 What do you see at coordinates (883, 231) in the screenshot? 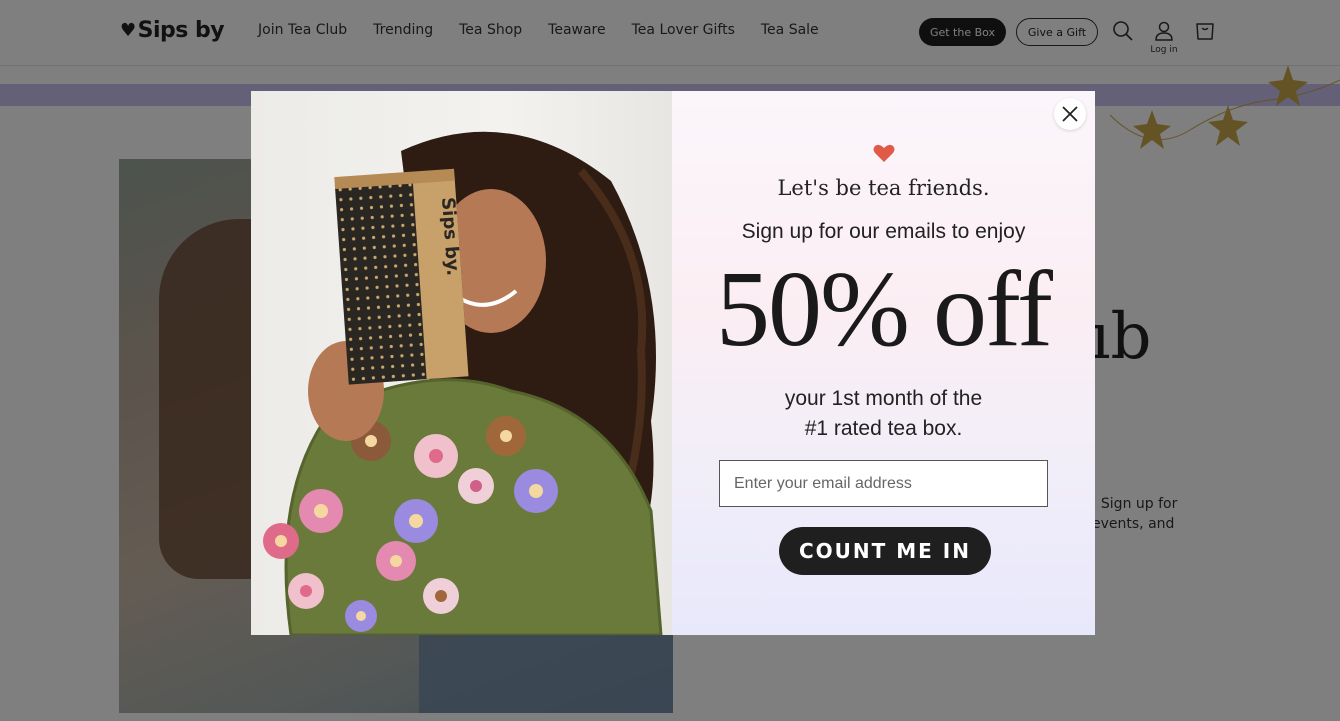
I see `modal-signup-text: Sign up for our emails to enjoy` at bounding box center [883, 231].